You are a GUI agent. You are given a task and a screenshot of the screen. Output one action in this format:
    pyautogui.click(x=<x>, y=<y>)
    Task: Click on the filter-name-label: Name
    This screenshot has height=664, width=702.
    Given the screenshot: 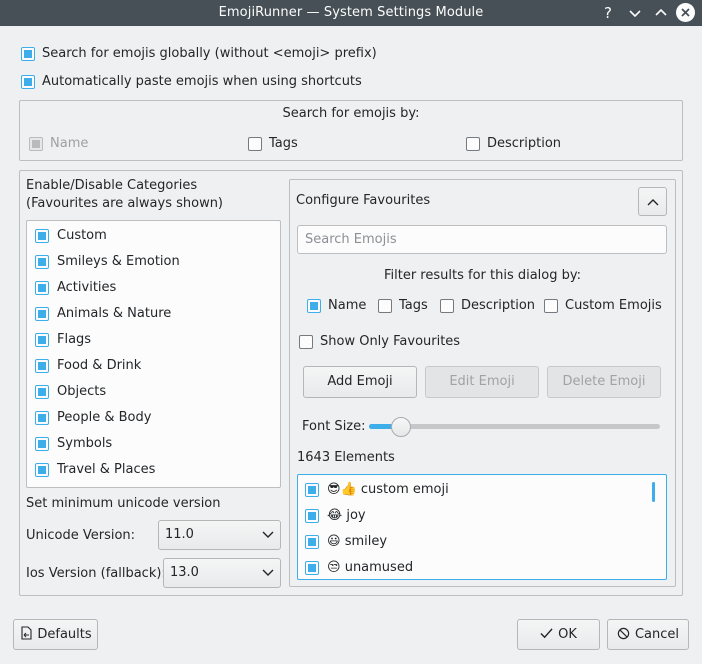 What is the action you would take?
    pyautogui.click(x=347, y=305)
    